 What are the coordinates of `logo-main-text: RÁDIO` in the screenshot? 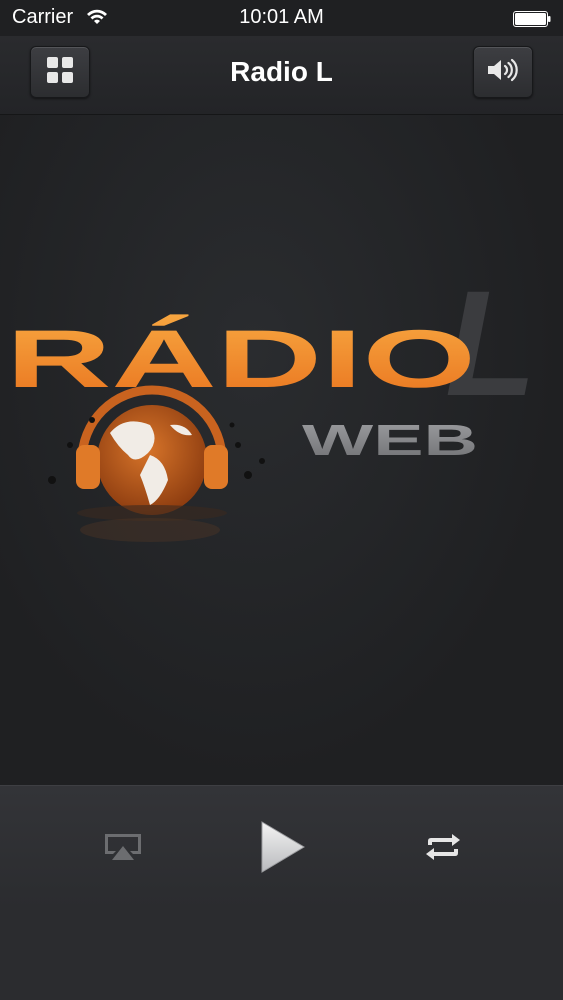 It's located at (241, 359).